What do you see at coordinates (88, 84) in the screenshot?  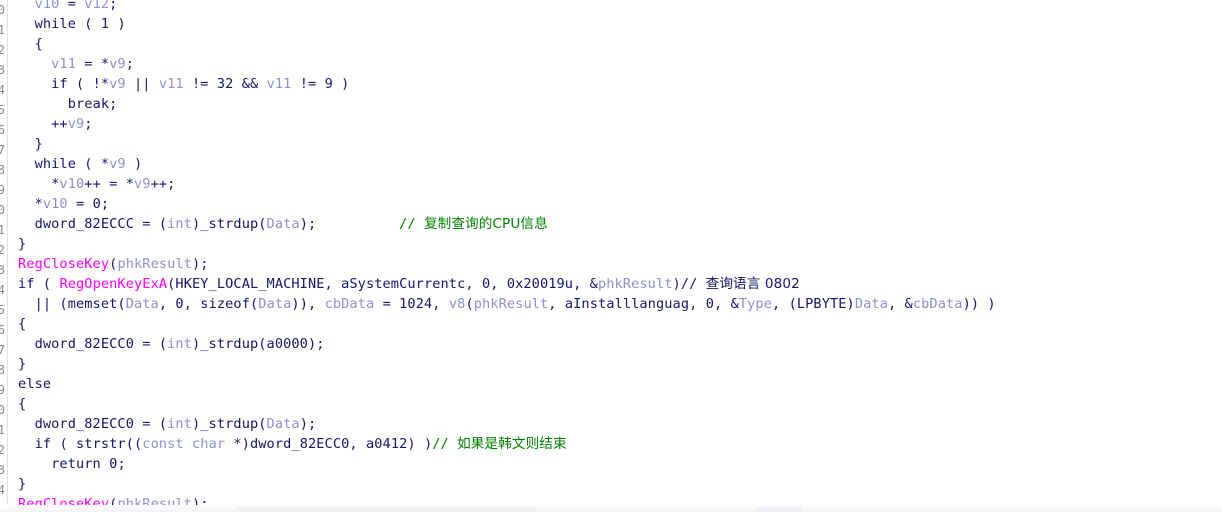 I see `code-token: ( !*` at bounding box center [88, 84].